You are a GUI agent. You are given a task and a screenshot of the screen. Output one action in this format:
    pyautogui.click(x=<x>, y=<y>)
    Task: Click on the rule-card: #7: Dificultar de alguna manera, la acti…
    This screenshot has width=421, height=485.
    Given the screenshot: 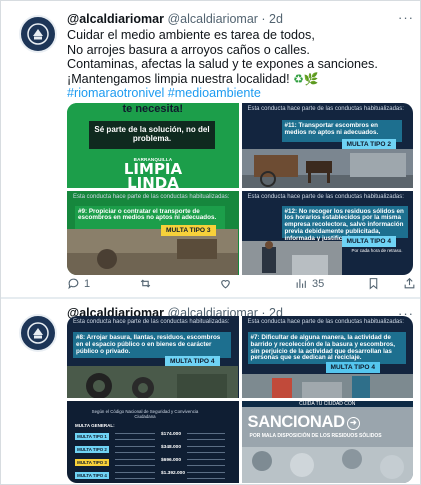 What is the action you would take?
    pyautogui.click(x=326, y=348)
    